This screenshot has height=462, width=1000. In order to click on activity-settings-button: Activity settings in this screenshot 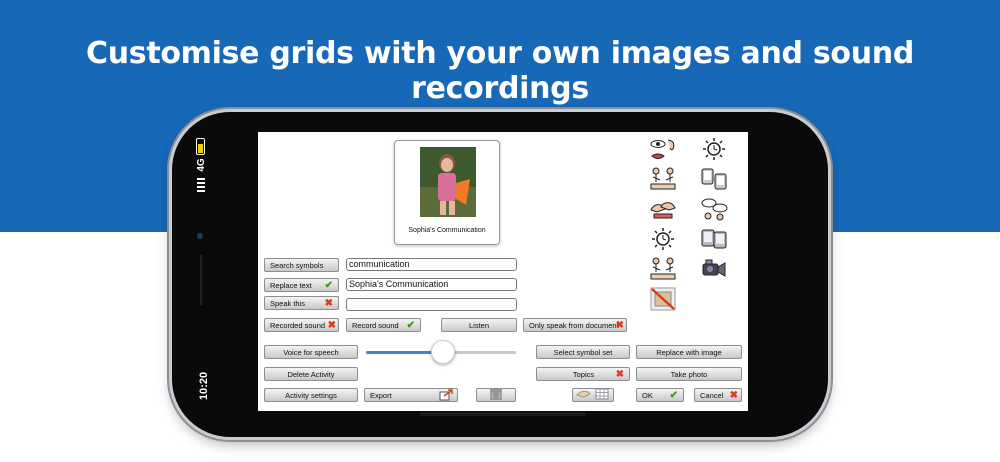, I will do `click(311, 395)`.